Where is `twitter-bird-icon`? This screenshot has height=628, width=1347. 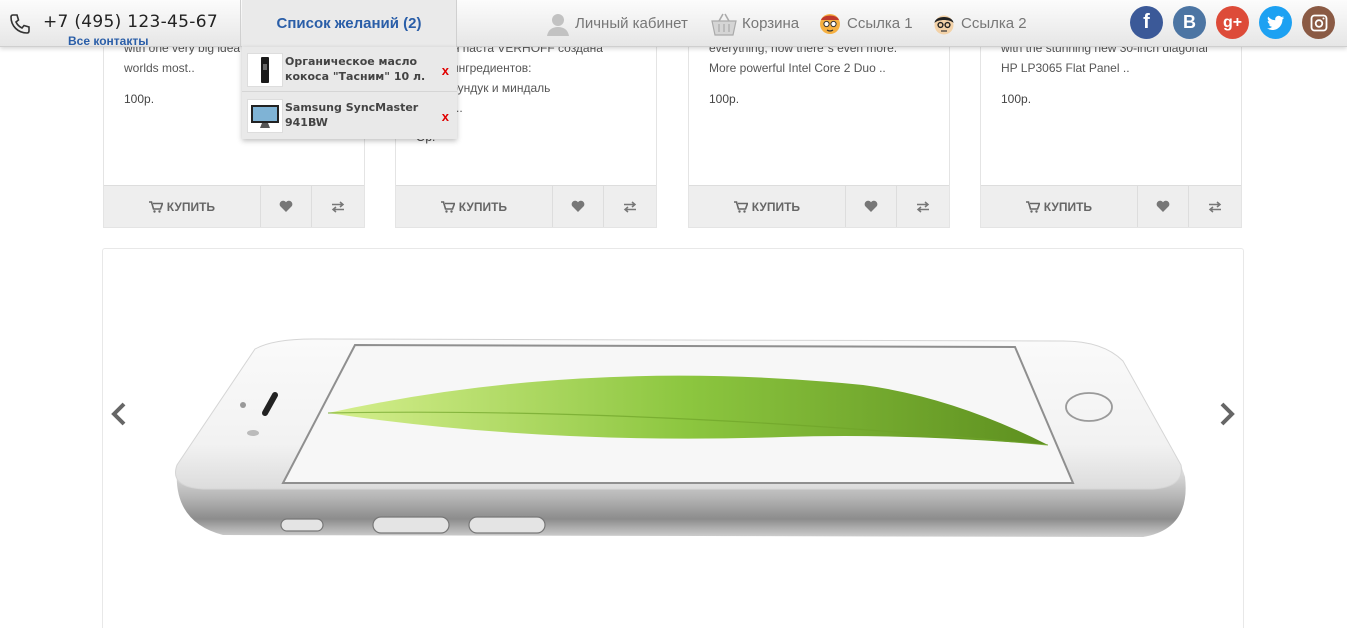 twitter-bird-icon is located at coordinates (1275, 22).